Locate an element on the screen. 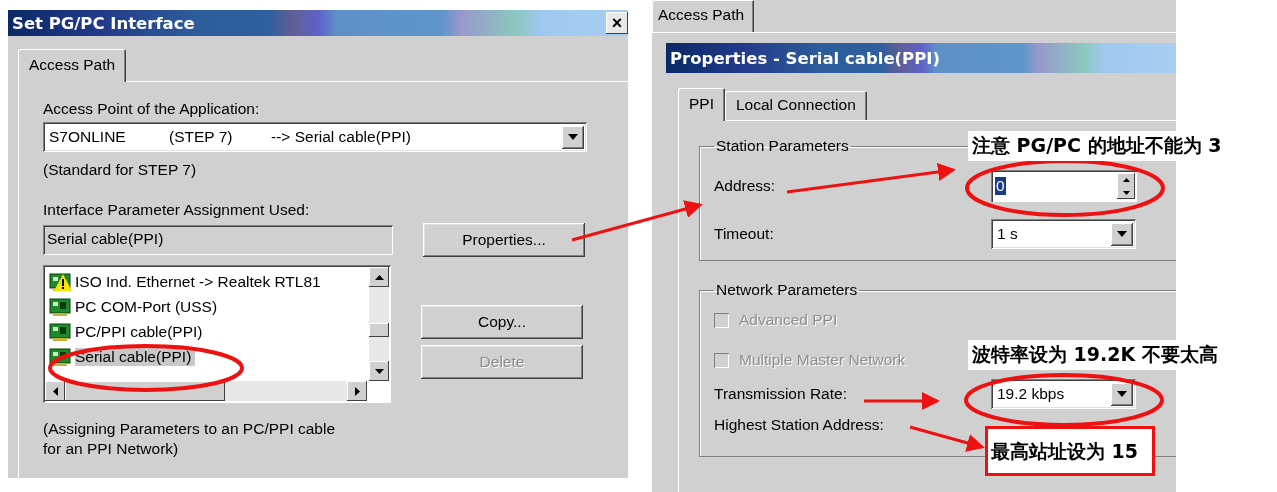  scroll-thumb is located at coordinates (379, 330).